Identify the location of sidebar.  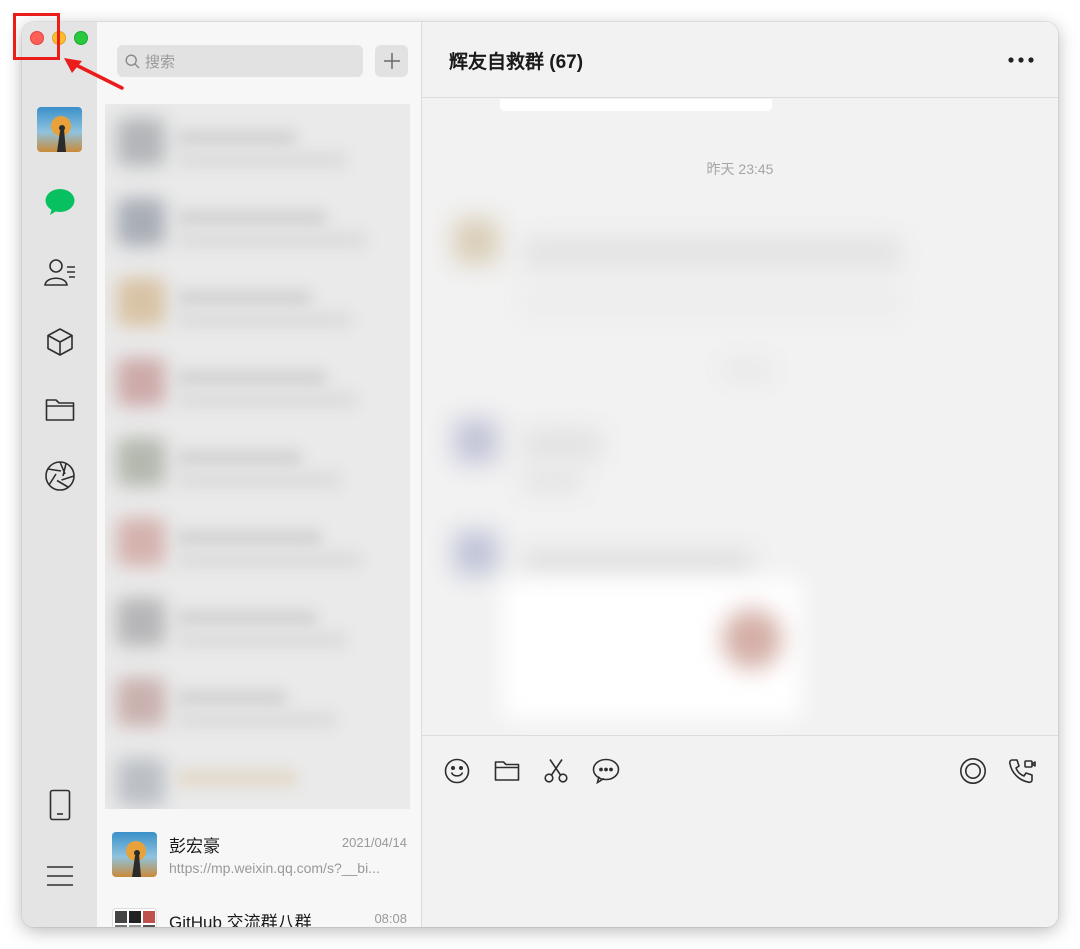
(59, 474).